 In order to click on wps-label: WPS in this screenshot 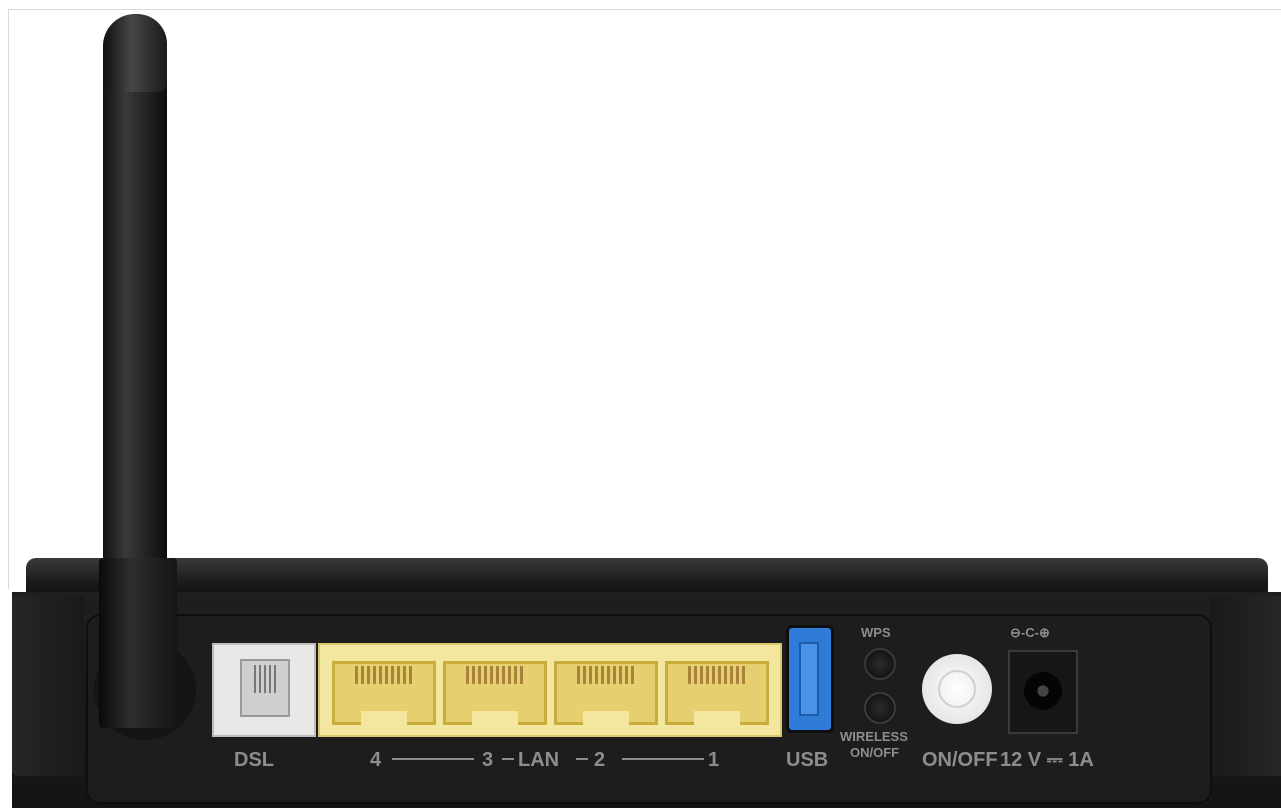, I will do `click(876, 632)`.